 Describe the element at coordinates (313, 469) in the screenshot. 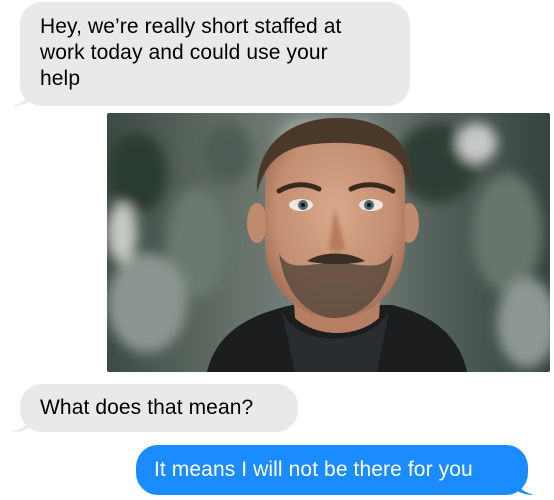

I see `message-text: It means I will not be there for you` at that location.